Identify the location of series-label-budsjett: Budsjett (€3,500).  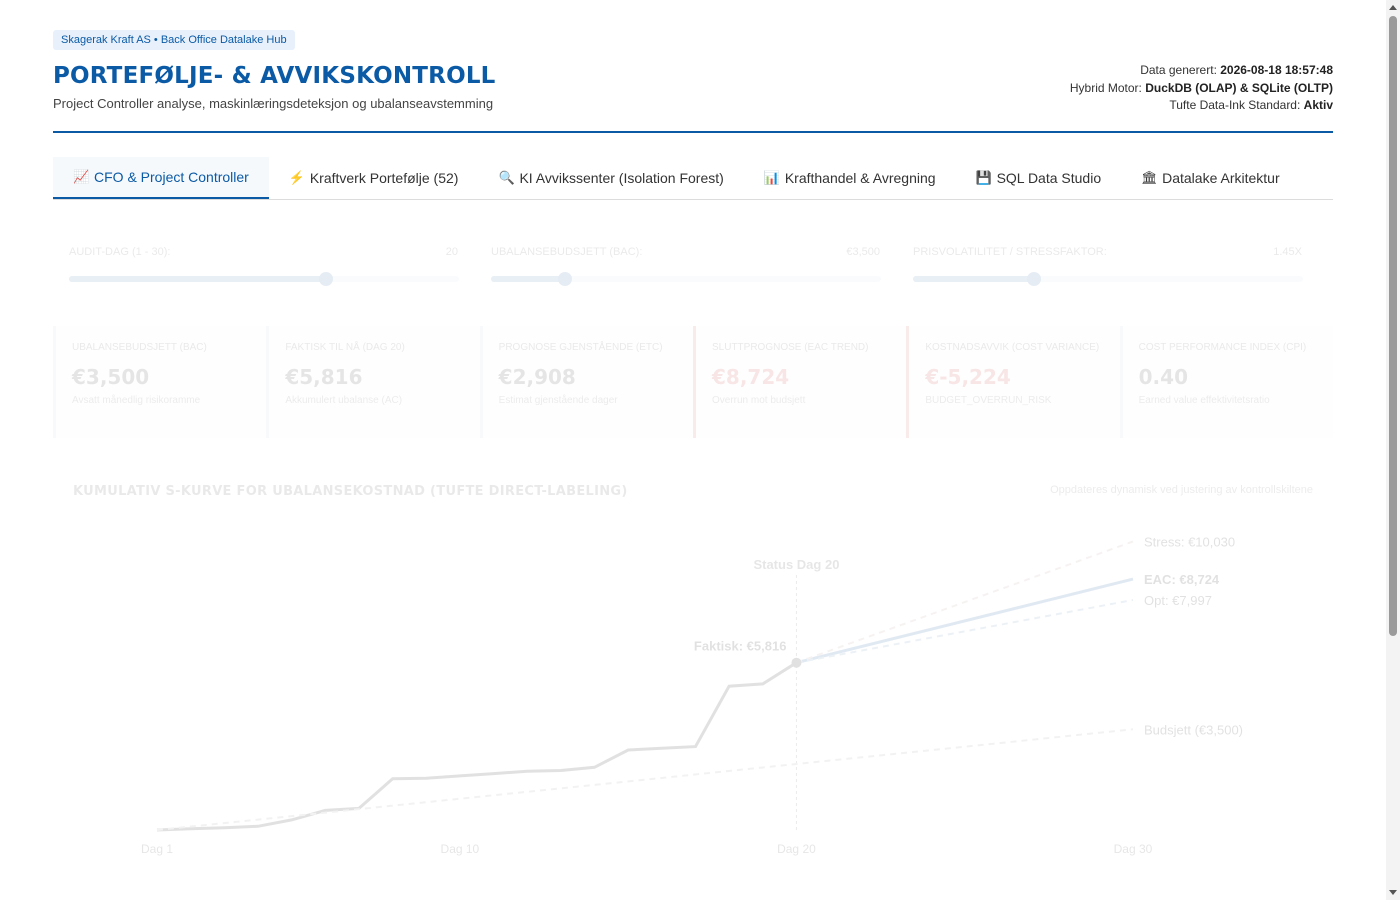
(1193, 729).